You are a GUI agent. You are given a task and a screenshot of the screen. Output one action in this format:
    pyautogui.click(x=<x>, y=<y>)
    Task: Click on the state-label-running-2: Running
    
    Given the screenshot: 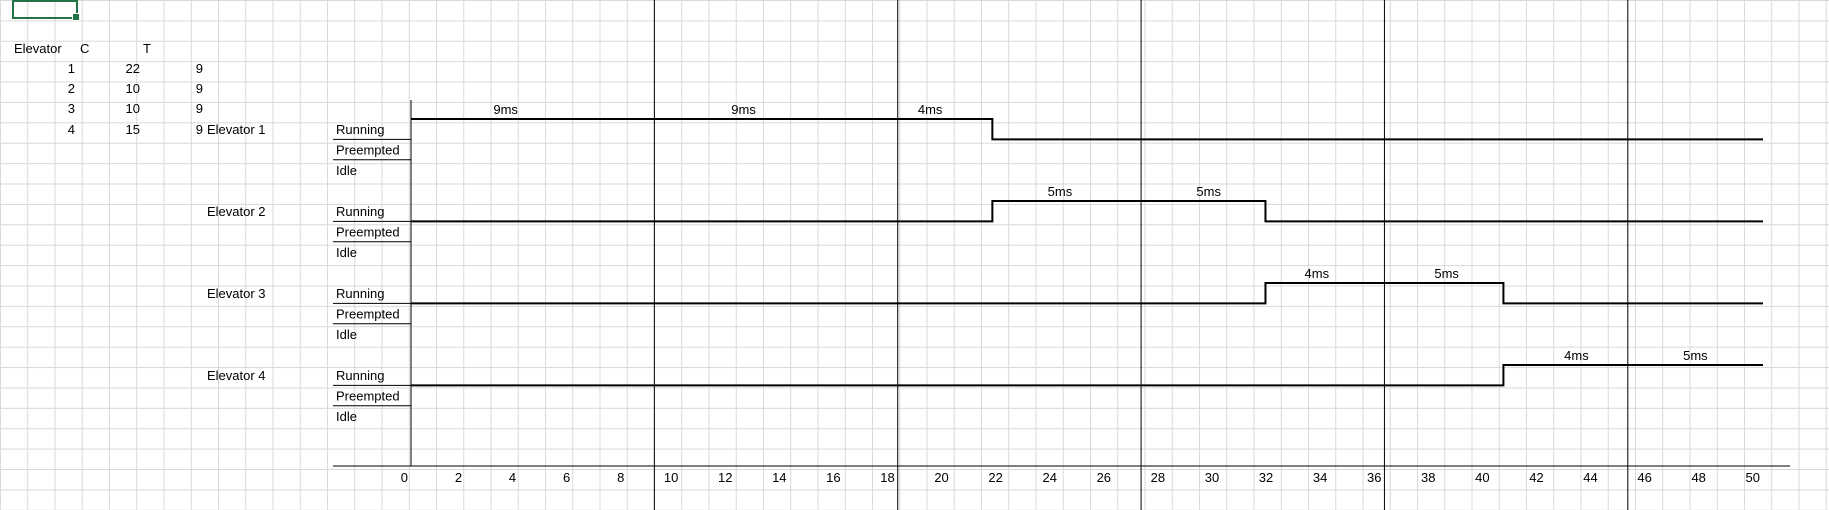 What is the action you would take?
    pyautogui.click(x=360, y=211)
    